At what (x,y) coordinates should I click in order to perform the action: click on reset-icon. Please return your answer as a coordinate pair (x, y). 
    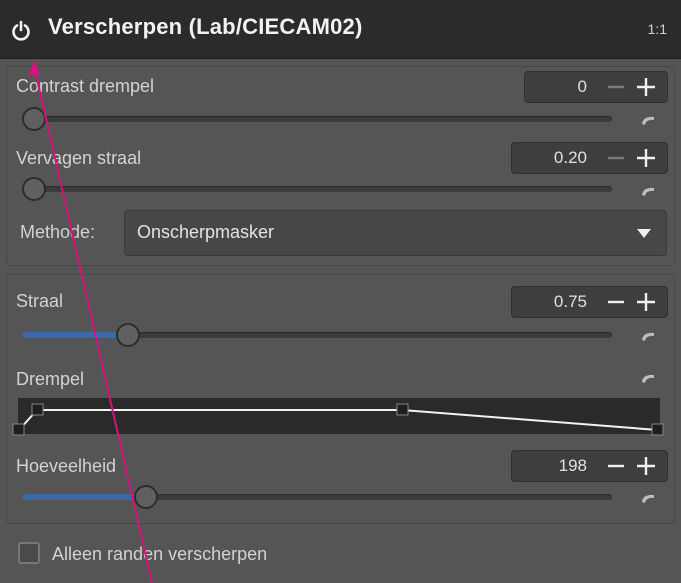
    Looking at the image, I should click on (648, 498).